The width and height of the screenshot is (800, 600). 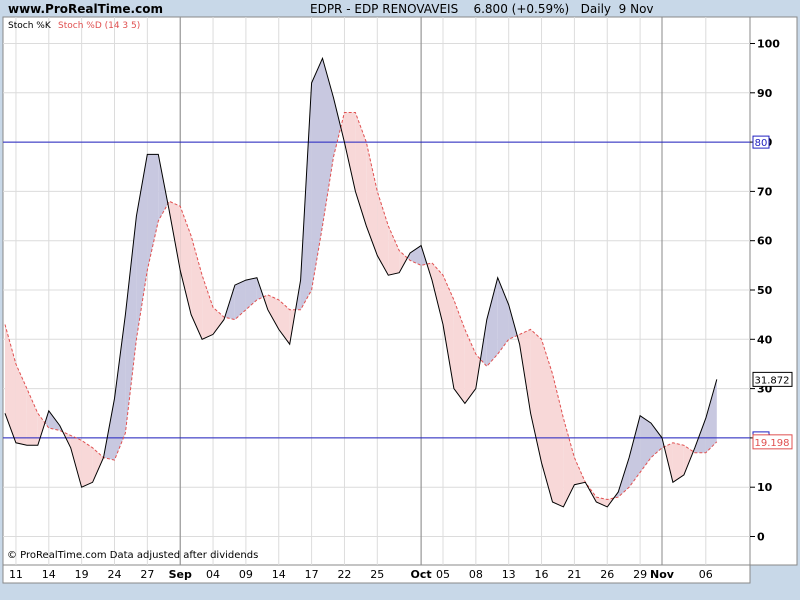 I want to click on x-tick-label: 09, so click(x=246, y=574).